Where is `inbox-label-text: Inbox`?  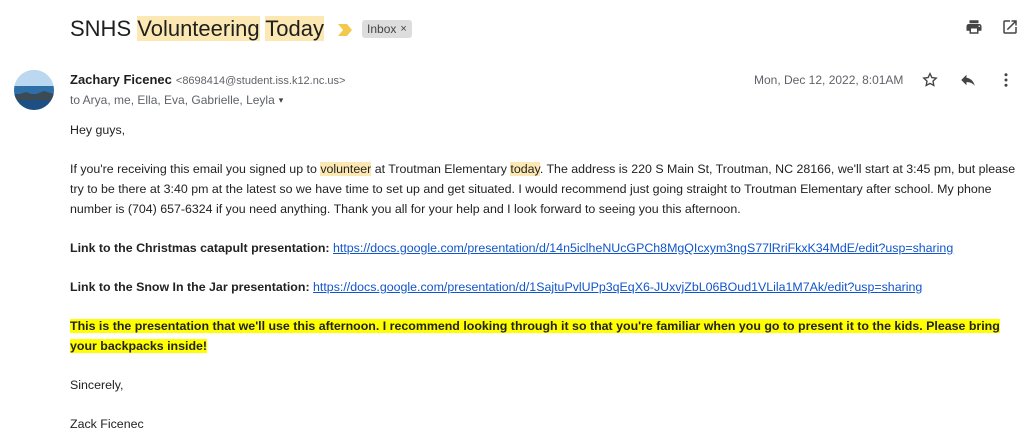 inbox-label-text: Inbox is located at coordinates (382, 29).